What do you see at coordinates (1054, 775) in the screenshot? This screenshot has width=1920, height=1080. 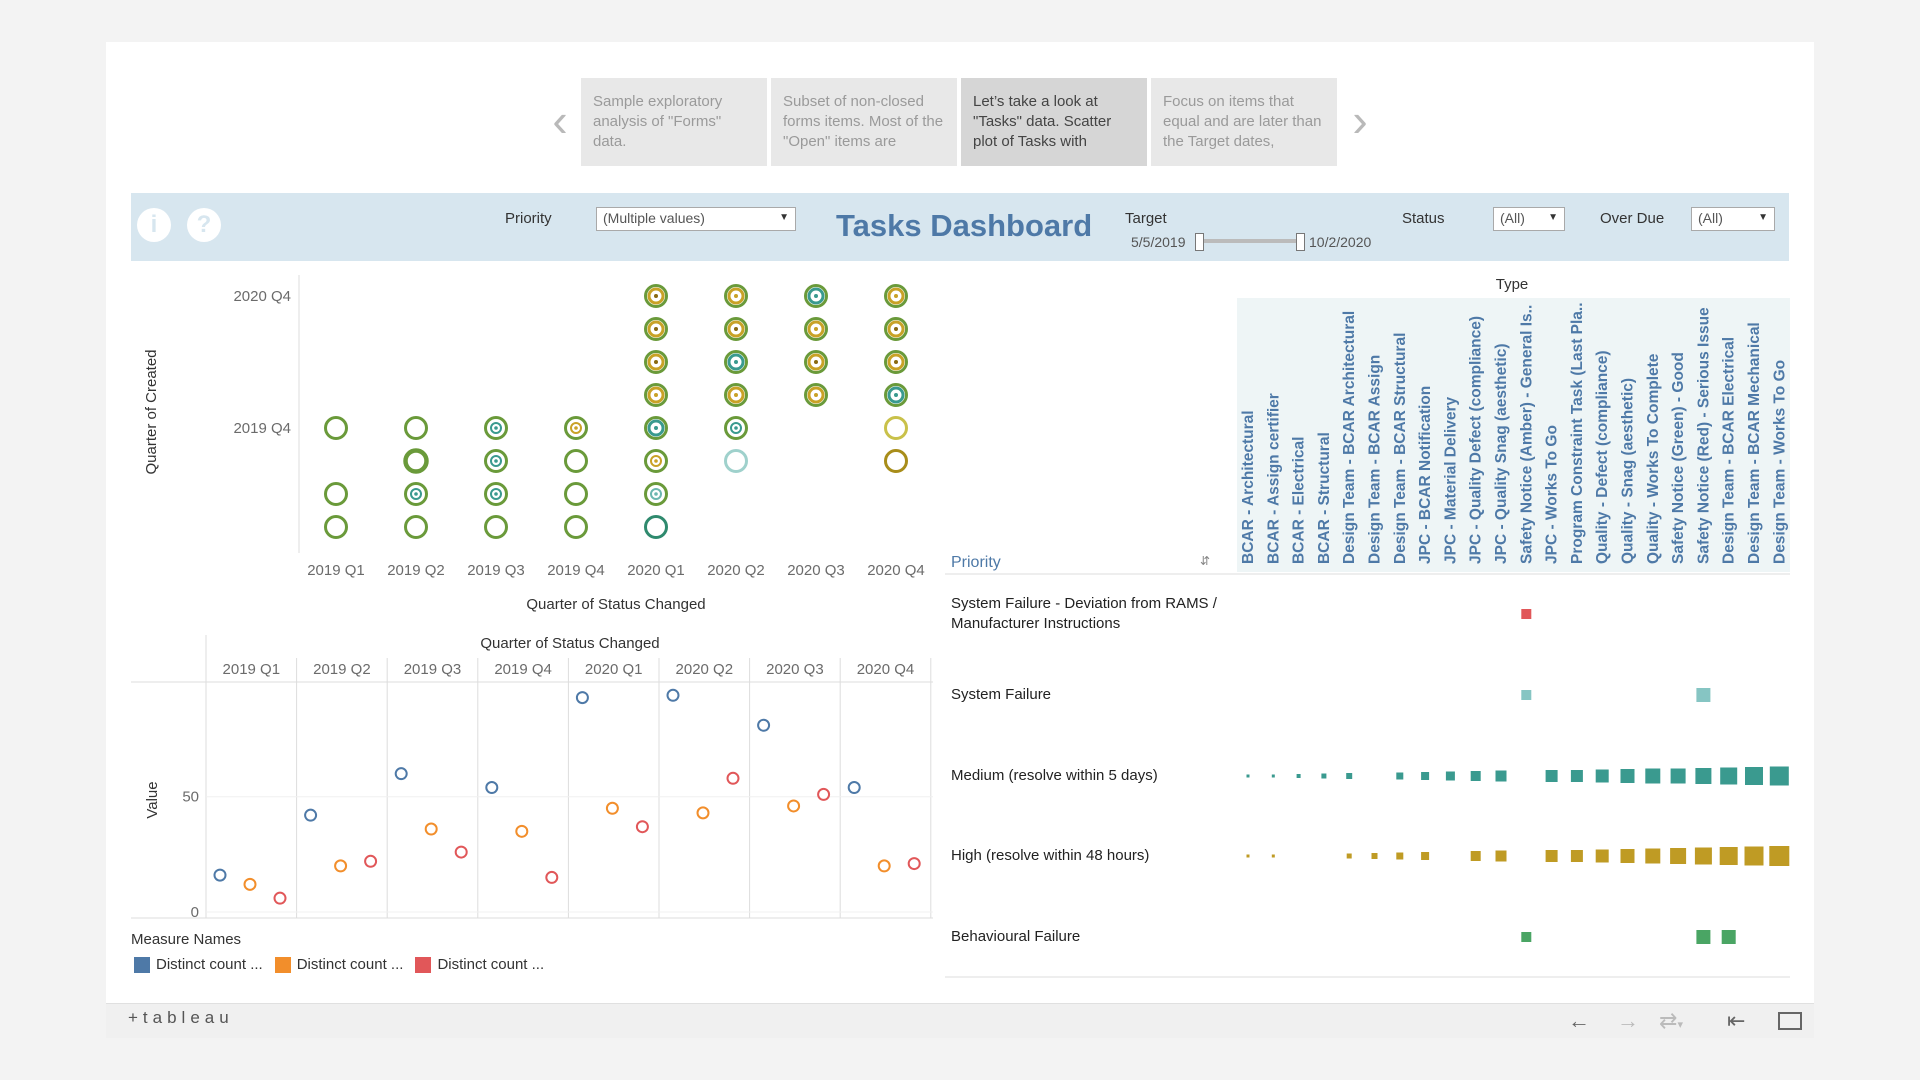 I see `priority-row-label: Medium (resolve within 5 days)` at bounding box center [1054, 775].